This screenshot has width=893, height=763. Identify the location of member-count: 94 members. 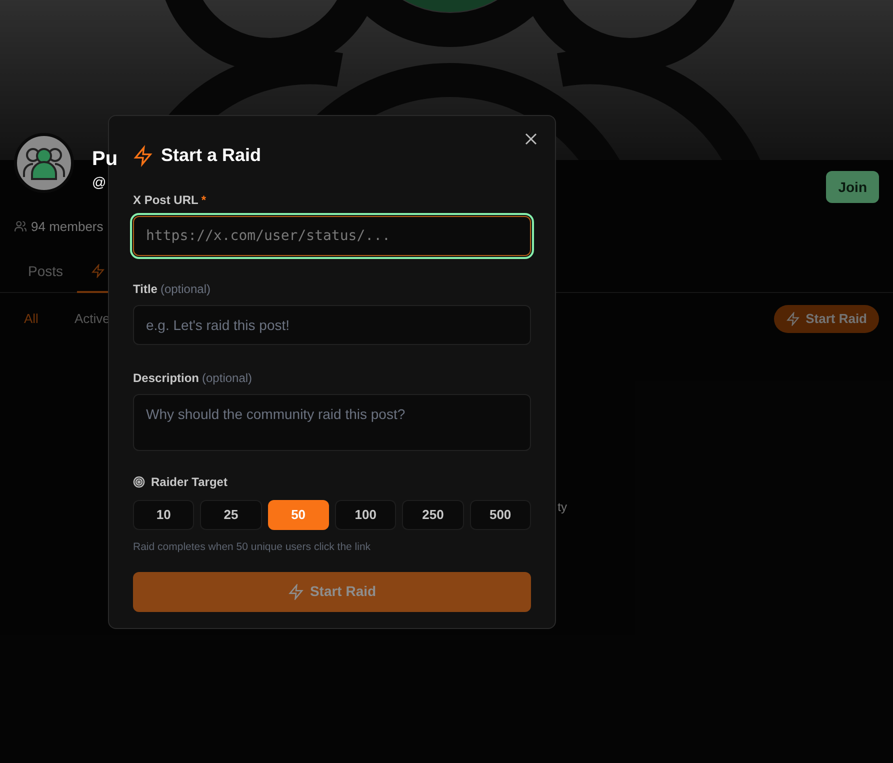
(67, 227).